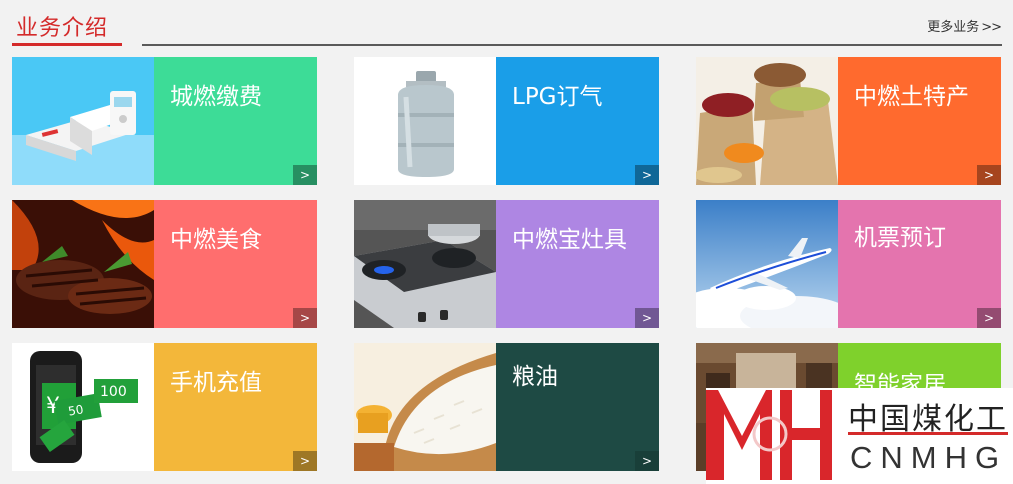 The width and height of the screenshot is (1013, 484). I want to click on more-services-link: 更多业务 >>, so click(964, 25).